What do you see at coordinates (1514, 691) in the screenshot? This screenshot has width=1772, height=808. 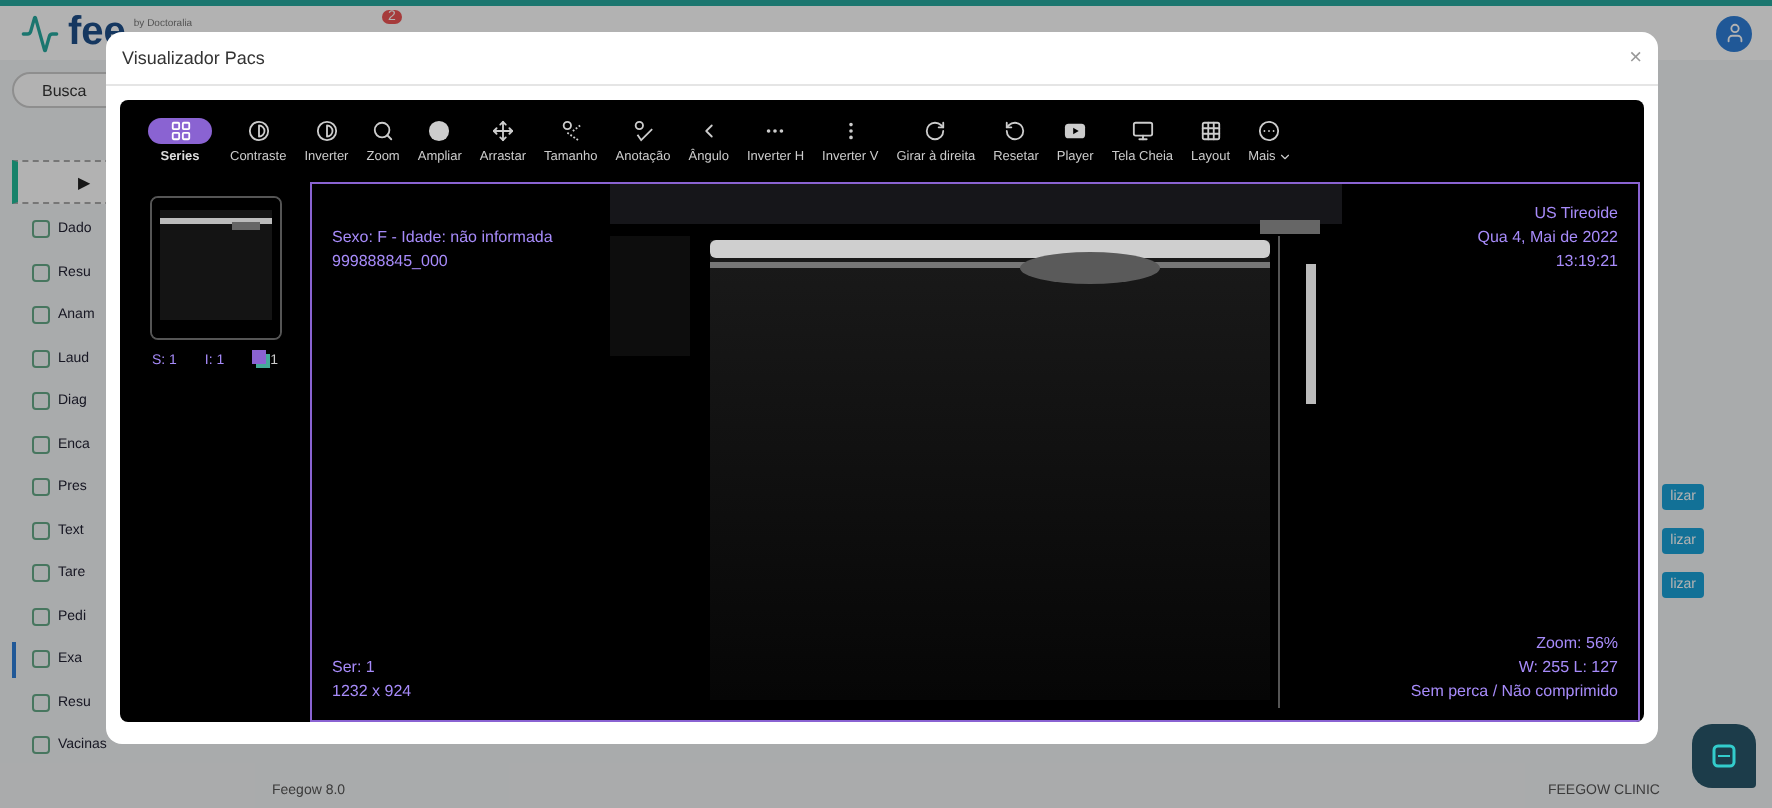 I see `overlay-text: Sem perca / Não comprimido` at bounding box center [1514, 691].